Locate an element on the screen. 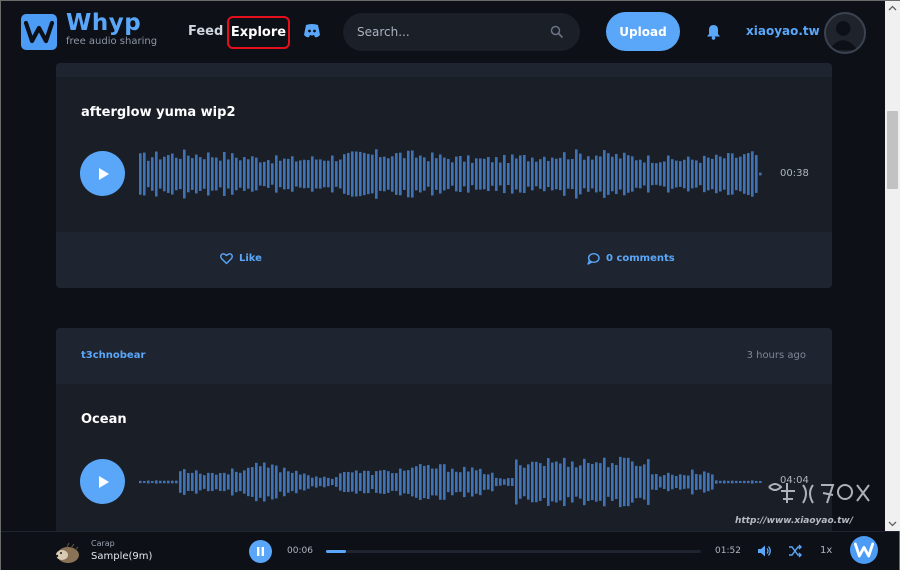  track-title: afterglow yuma wip2 is located at coordinates (158, 112).